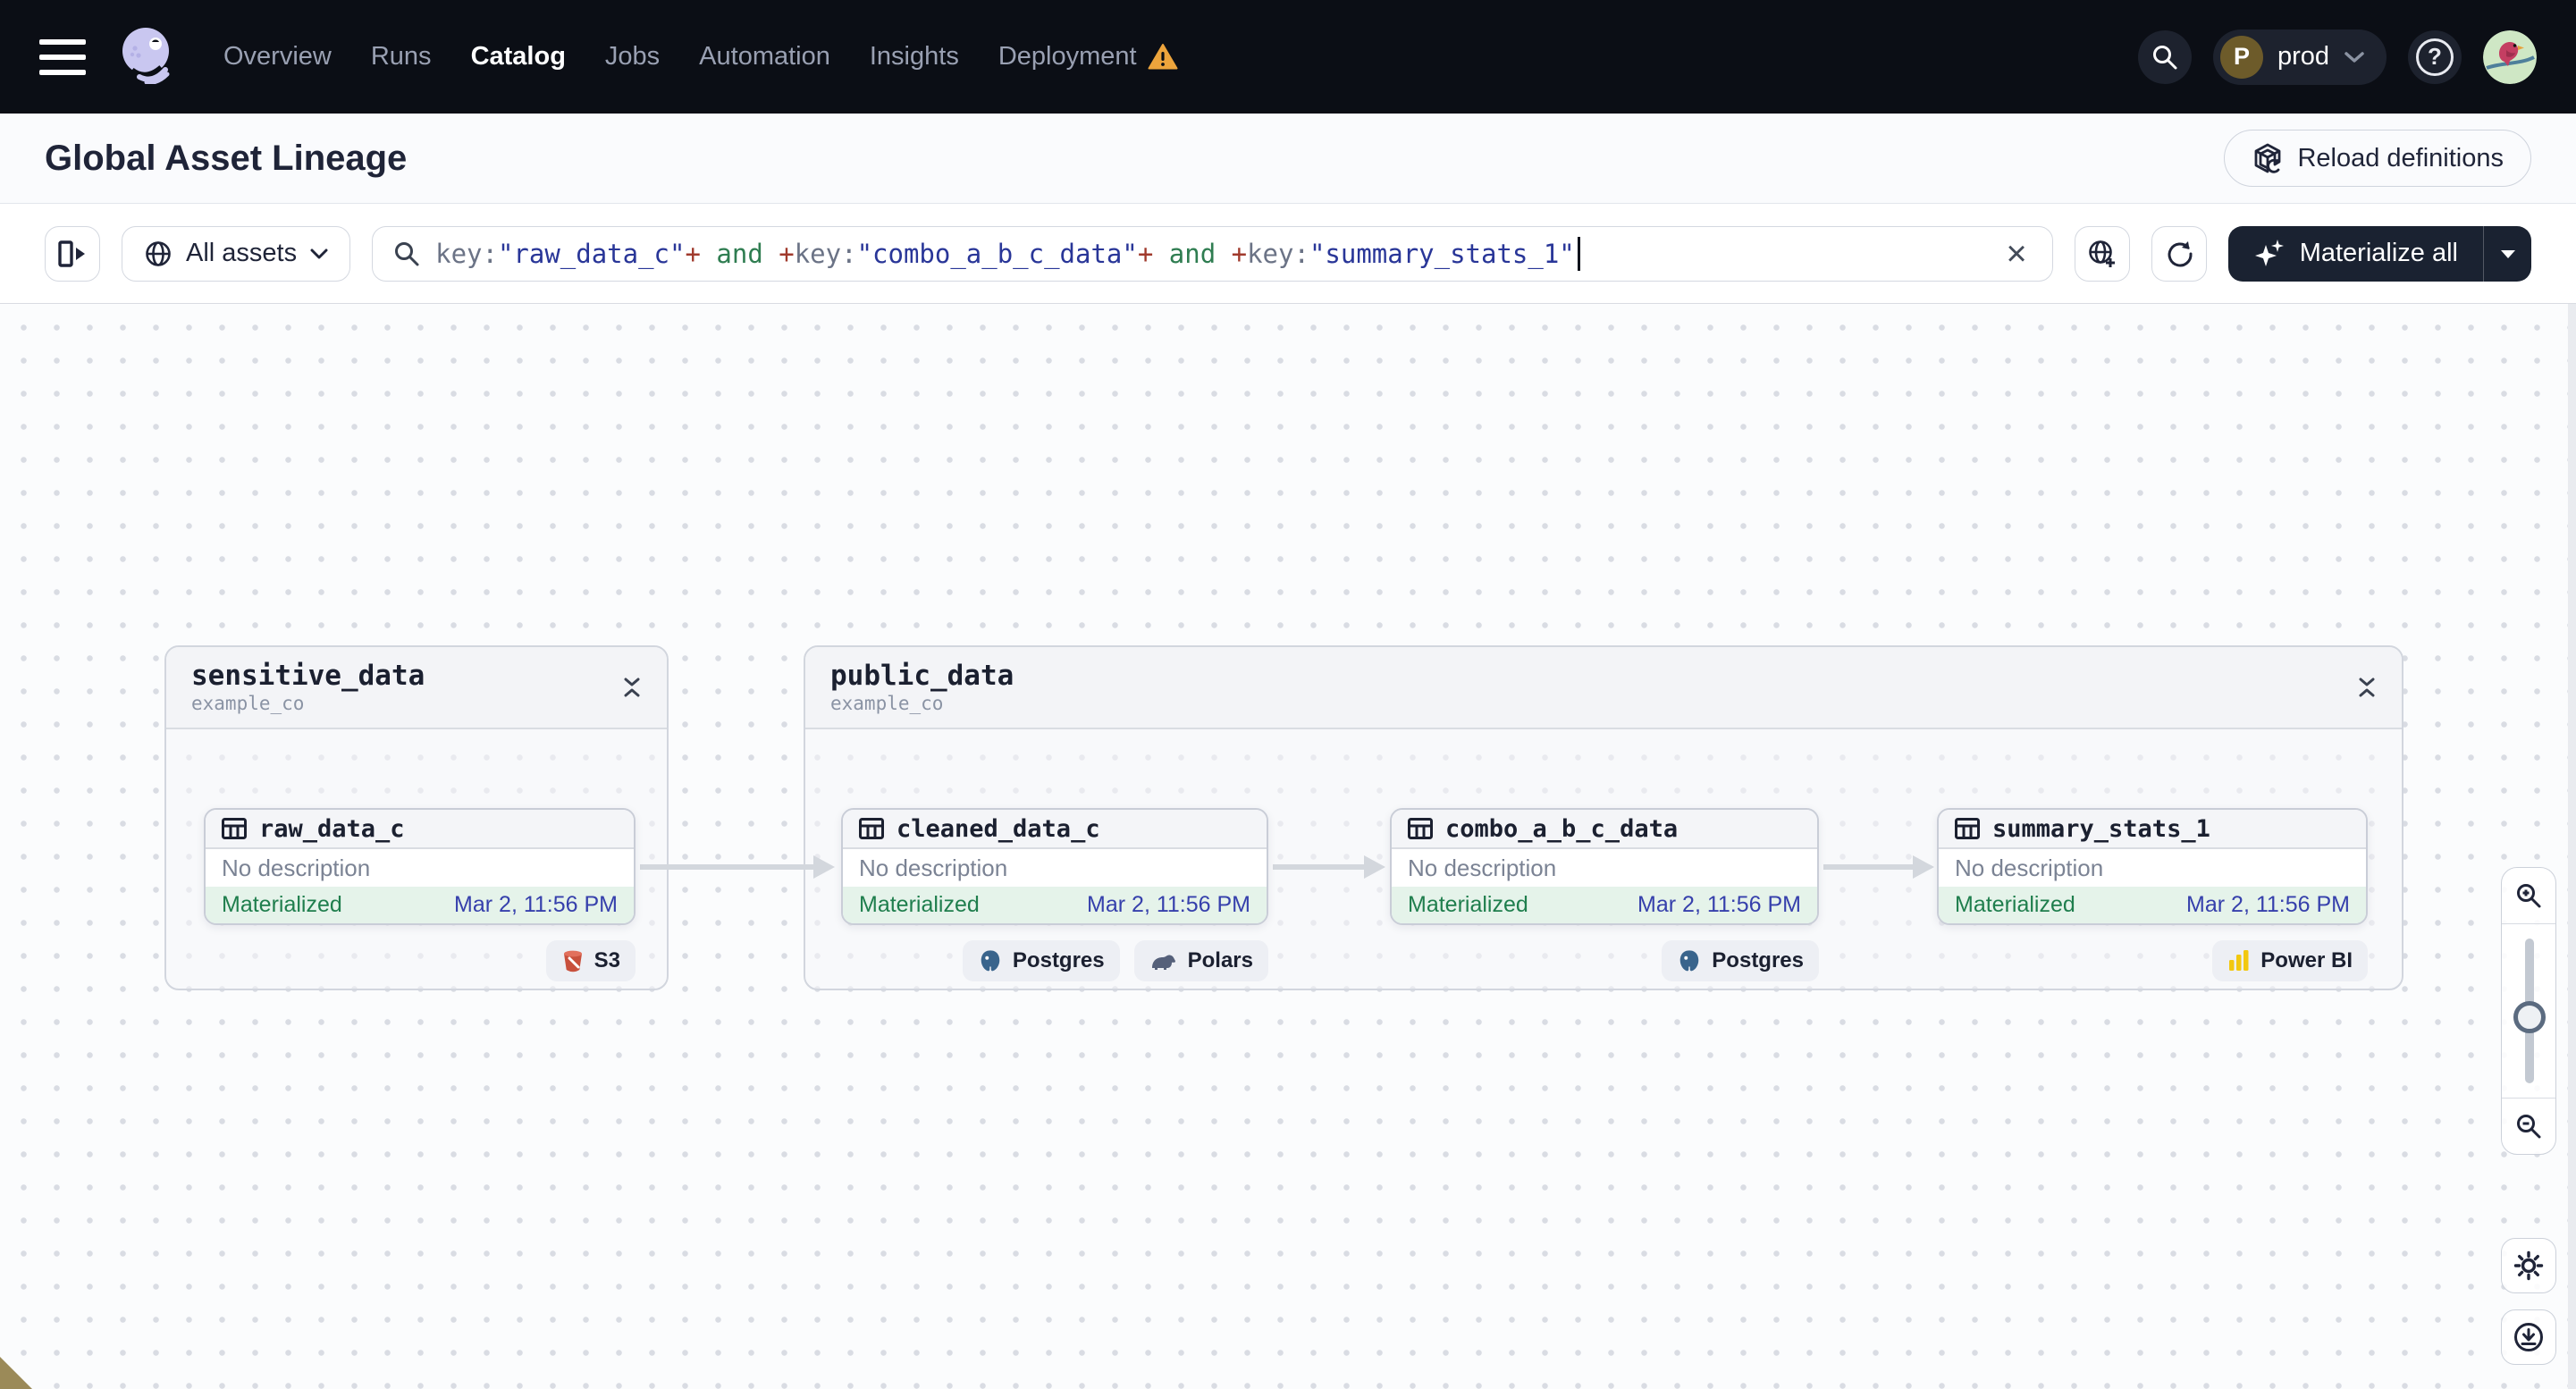  What do you see at coordinates (1088, 57) in the screenshot?
I see `nav-item-deployment: Deployment` at bounding box center [1088, 57].